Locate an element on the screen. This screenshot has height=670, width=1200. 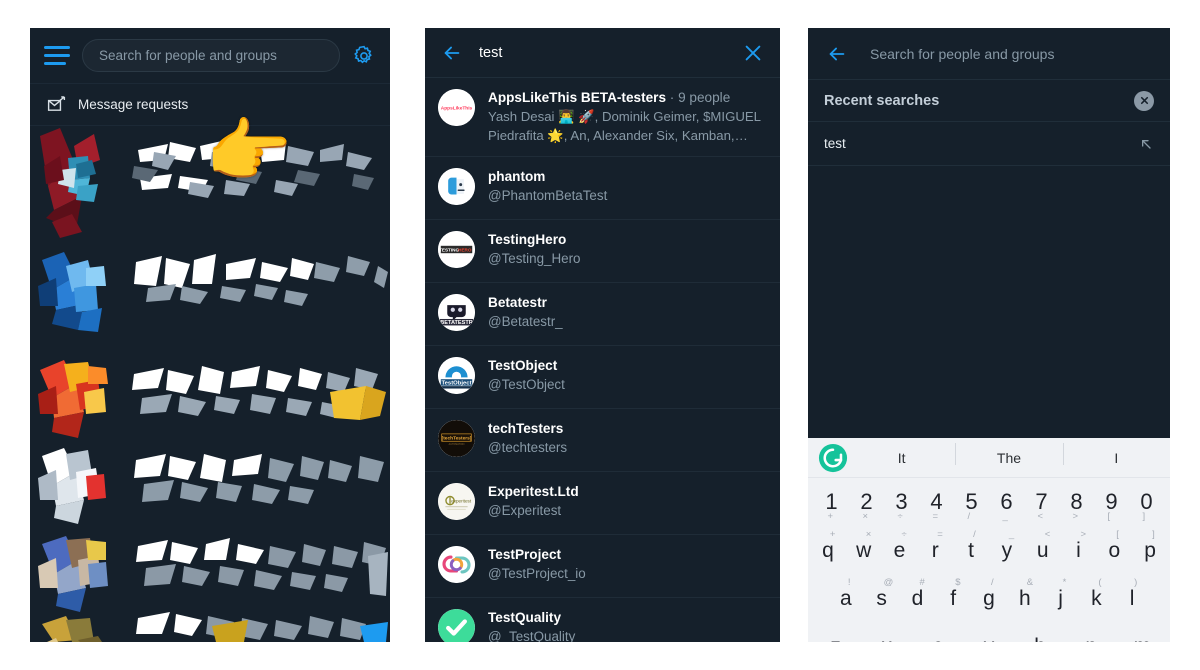
key-o: [o is located at coordinates (1114, 550).